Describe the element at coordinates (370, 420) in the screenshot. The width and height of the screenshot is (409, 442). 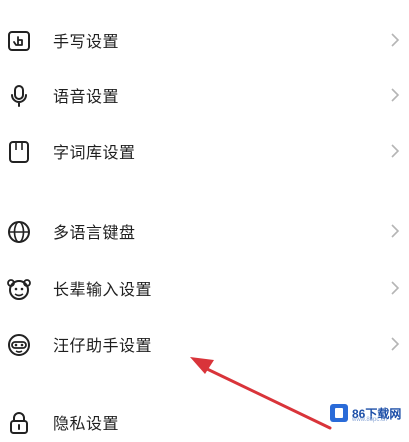
I see `watermark-subtext: www.86pc.cn` at that location.